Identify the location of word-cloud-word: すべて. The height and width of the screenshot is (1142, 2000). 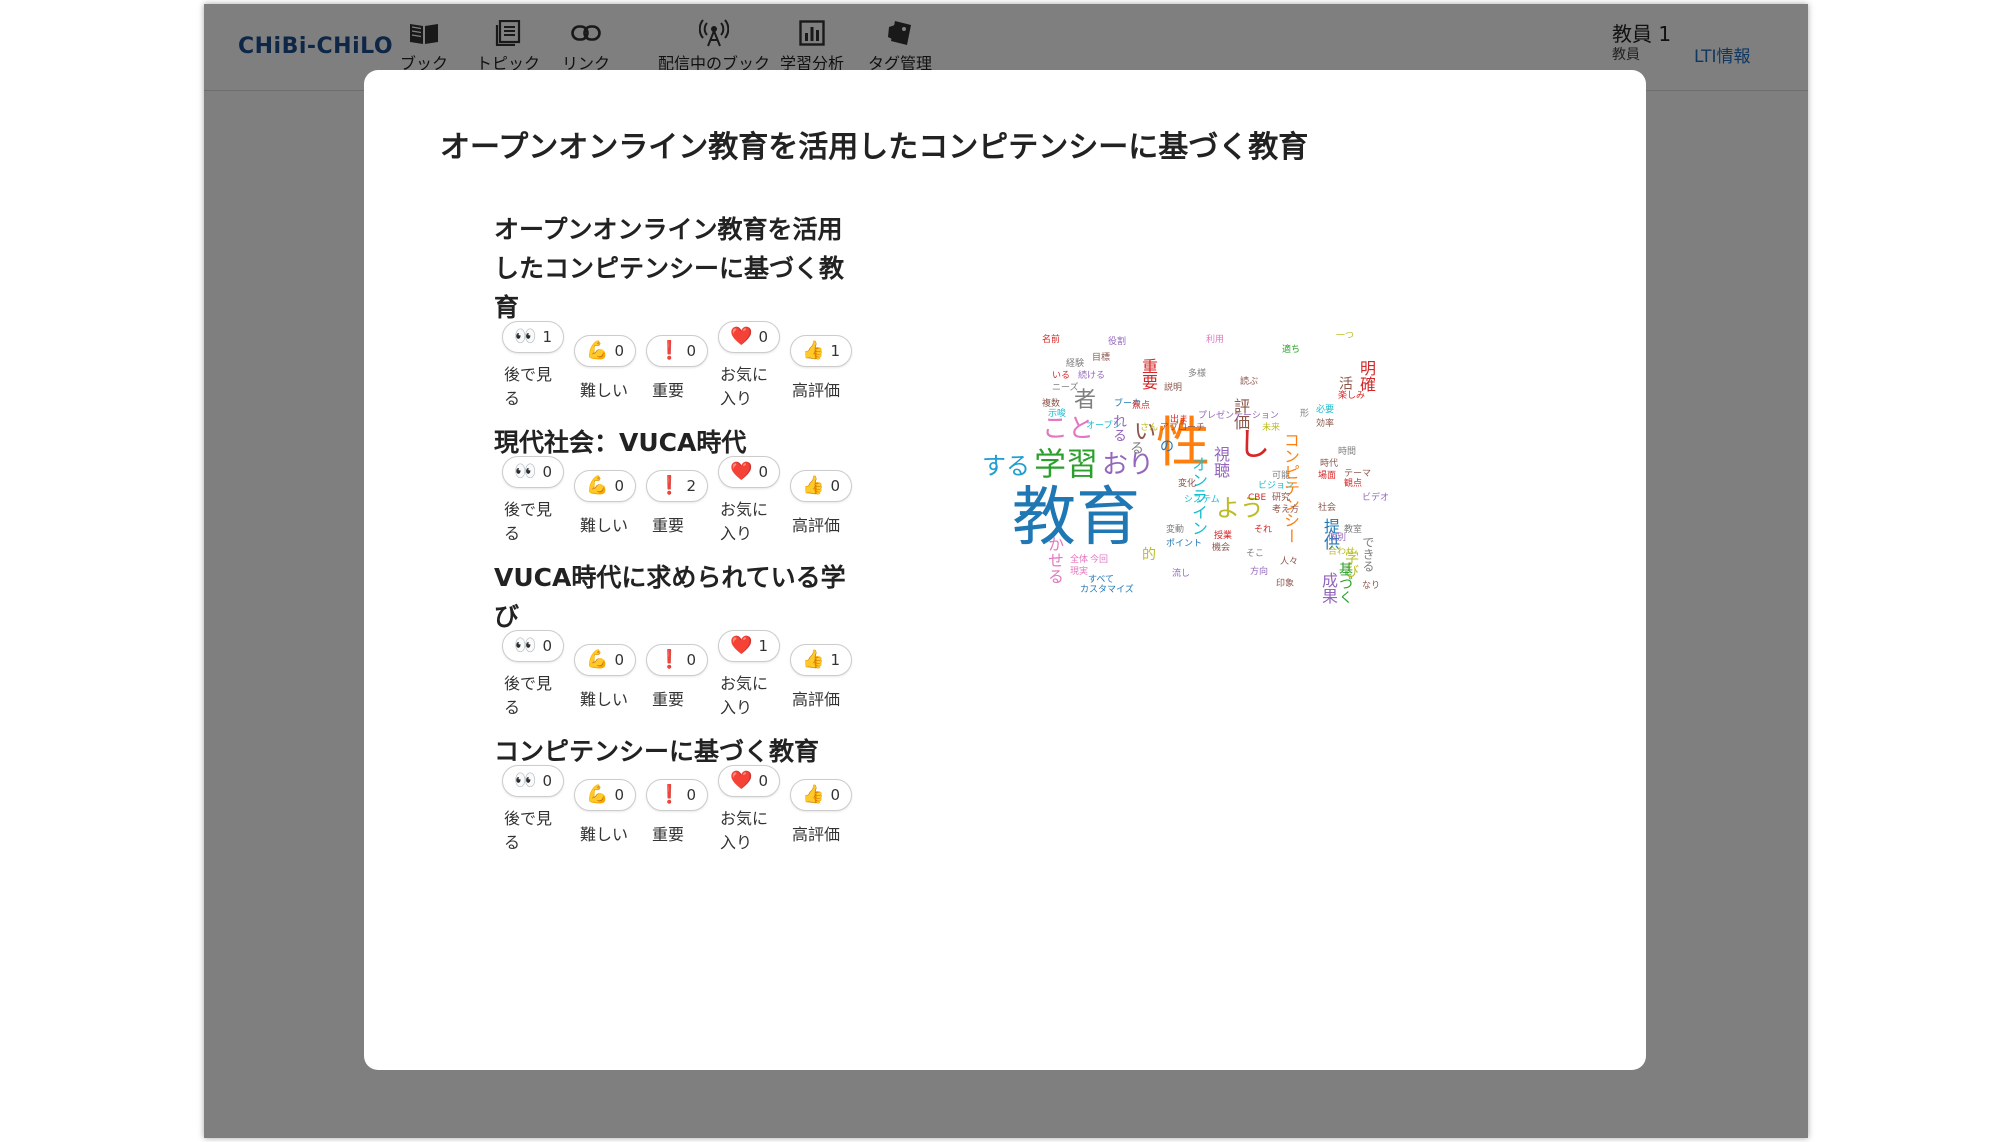
(1101, 580).